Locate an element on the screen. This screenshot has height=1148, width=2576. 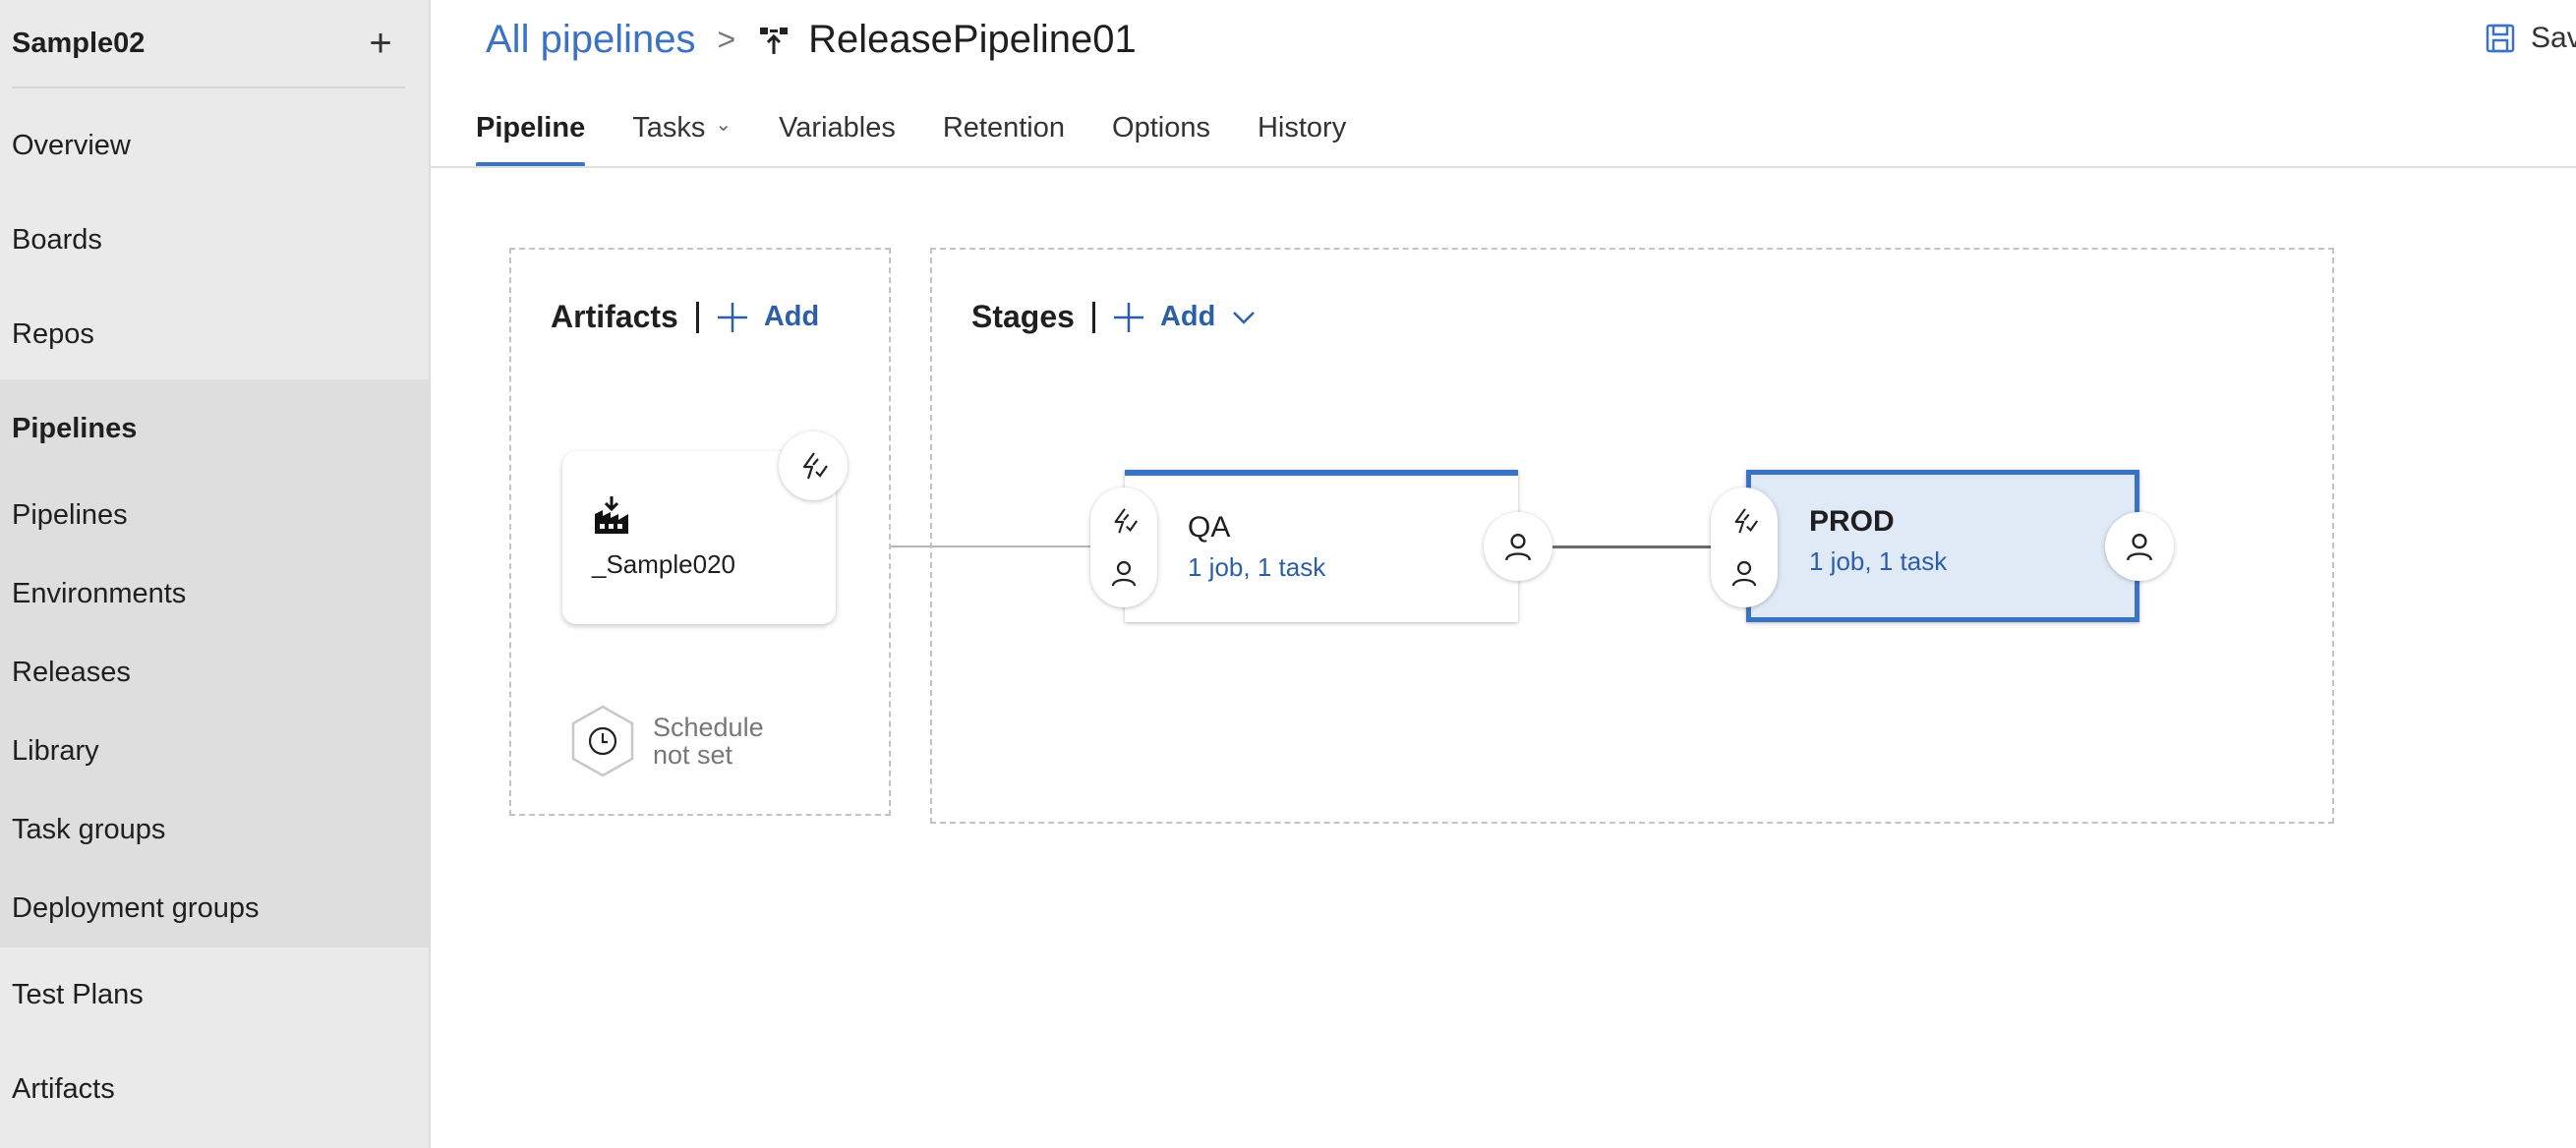
tab-tasks: Tasks ⌄ is located at coordinates (682, 133).